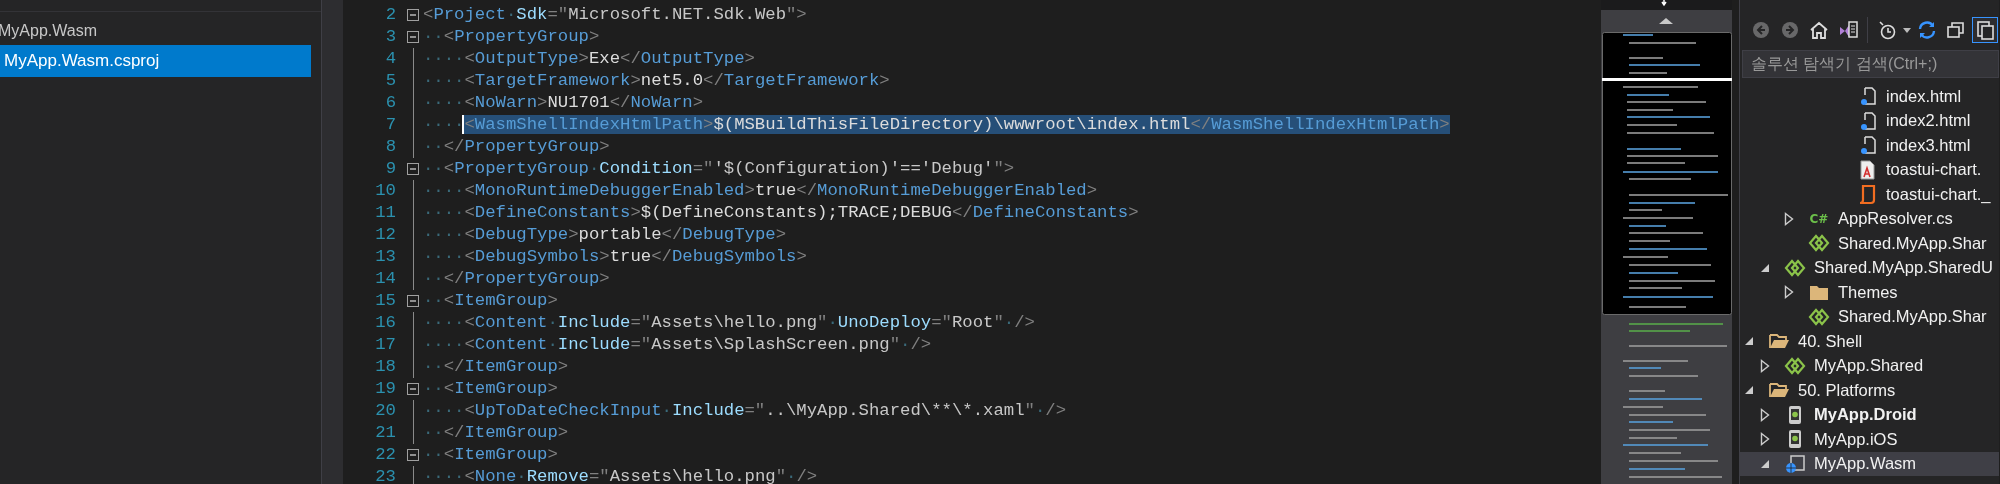 This screenshot has height=484, width=2000. Describe the element at coordinates (385, 323) in the screenshot. I see `line-number: 16` at that location.